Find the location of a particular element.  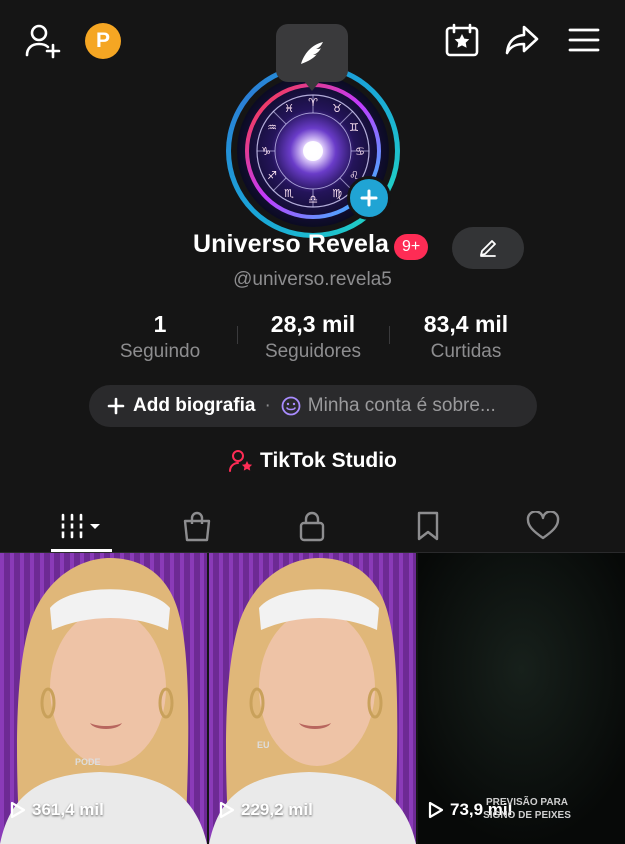

active-tab-indicator is located at coordinates (81, 550).